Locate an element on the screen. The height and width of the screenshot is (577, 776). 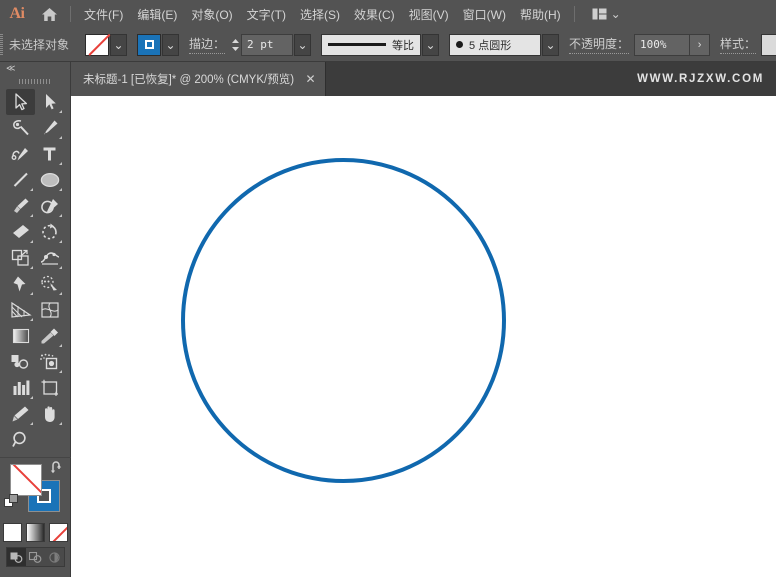
double-chevron-left-icon: ≪ is located at coordinates (11, 68).